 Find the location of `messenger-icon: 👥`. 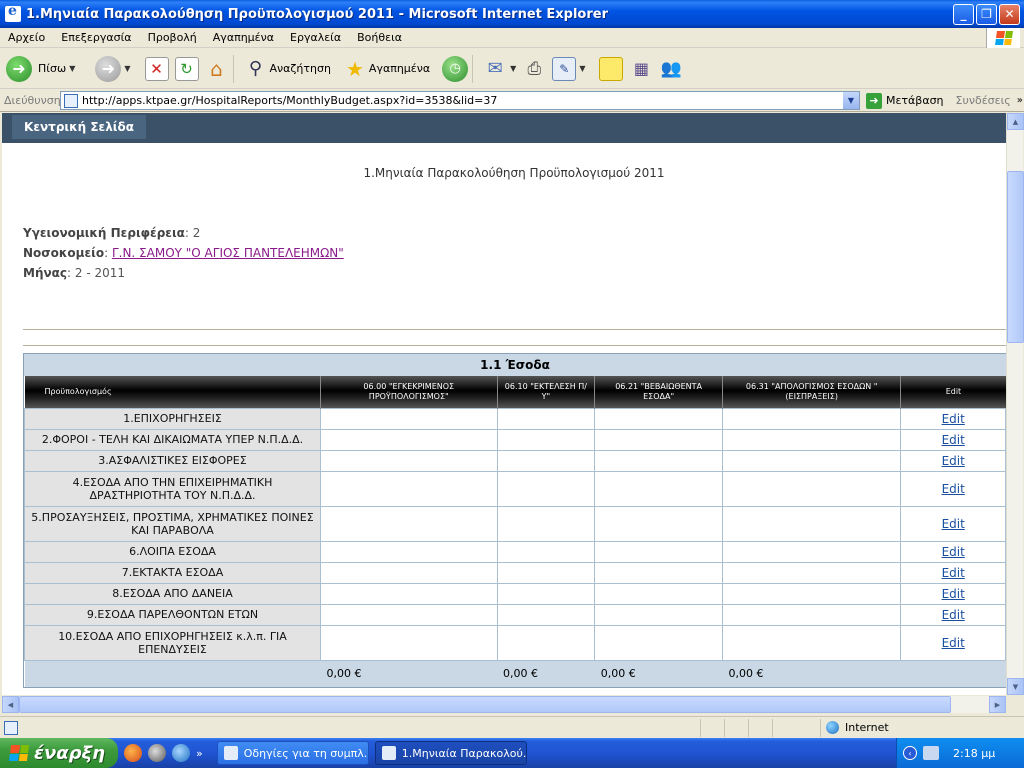

messenger-icon: 👥 is located at coordinates (671, 68).